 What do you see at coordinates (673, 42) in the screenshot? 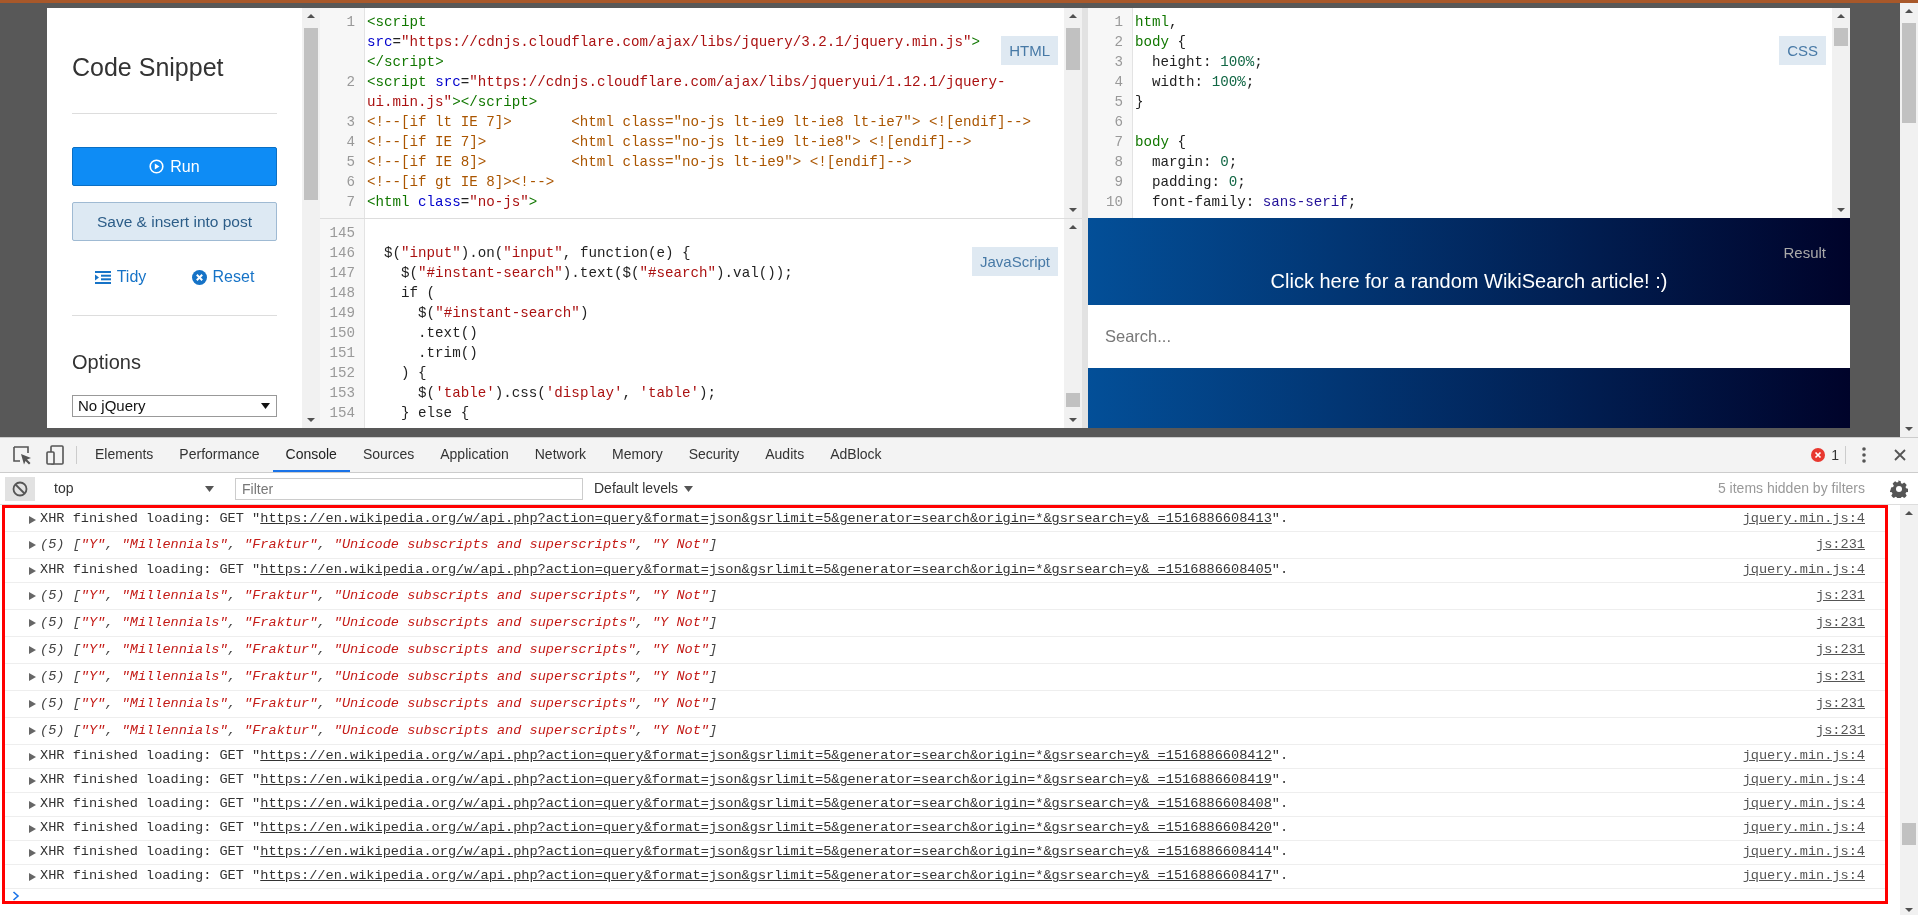
I see `code-line: <script src="https://cdnjs.cloudflare.com/ajax/libs/jquery/3.2.1/jquery.min.js"> </script>` at bounding box center [673, 42].